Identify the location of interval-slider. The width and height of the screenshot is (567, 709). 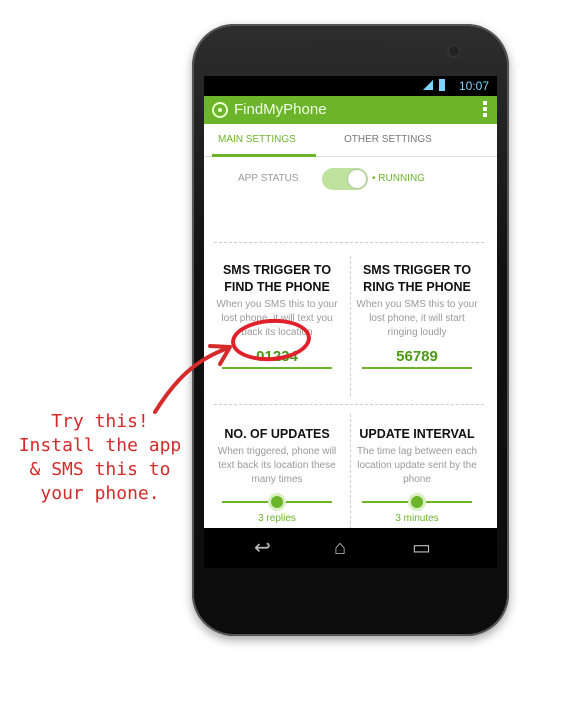
(417, 502).